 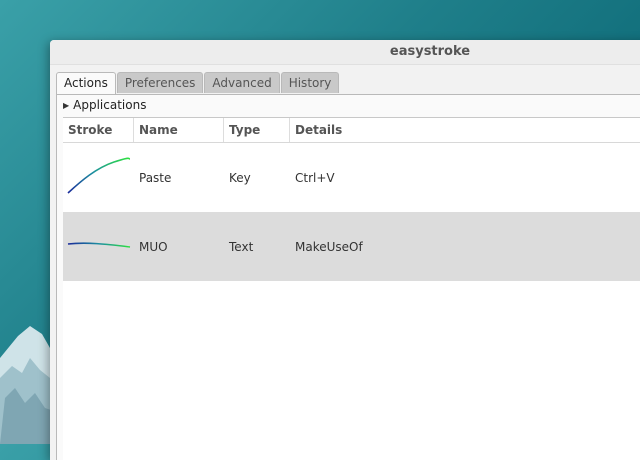 I want to click on window-title: easystroke, so click(x=345, y=52).